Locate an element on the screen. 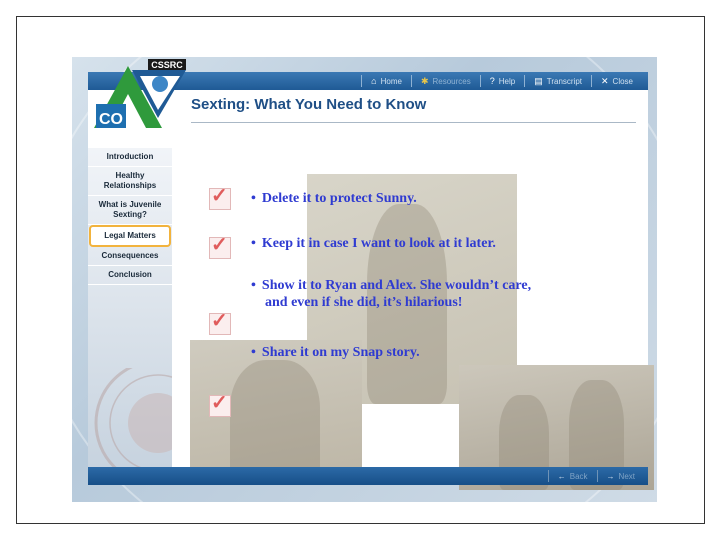  close-label: Close is located at coordinates (622, 81).